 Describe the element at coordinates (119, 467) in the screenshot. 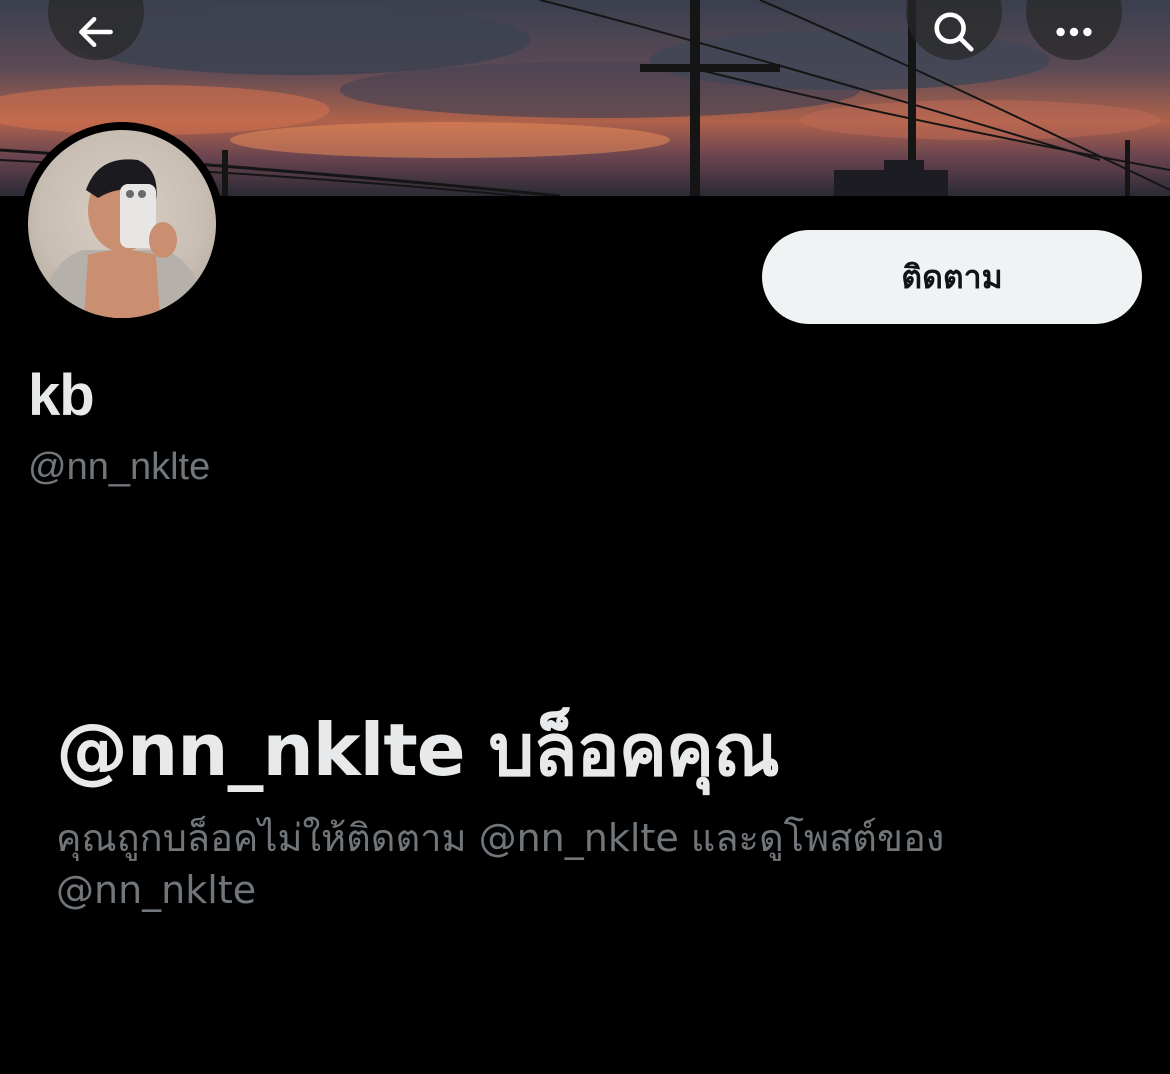

I see `profile-handle: @nn_nklte` at that location.